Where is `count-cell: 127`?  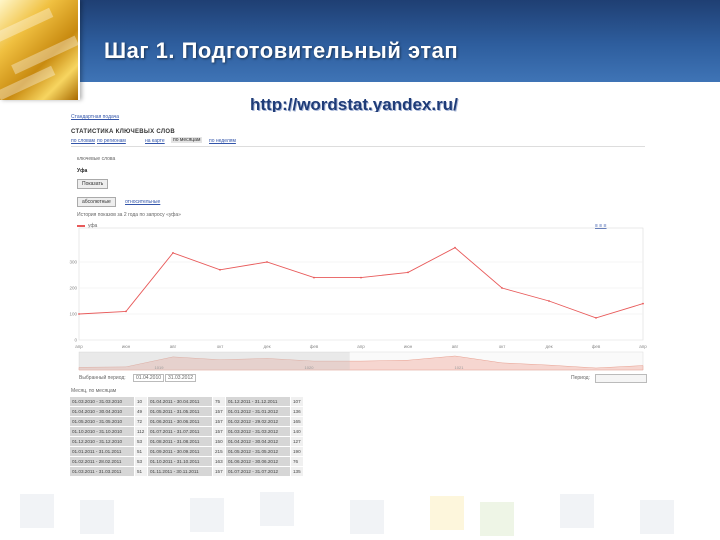
count-cell: 127 is located at coordinates (297, 441).